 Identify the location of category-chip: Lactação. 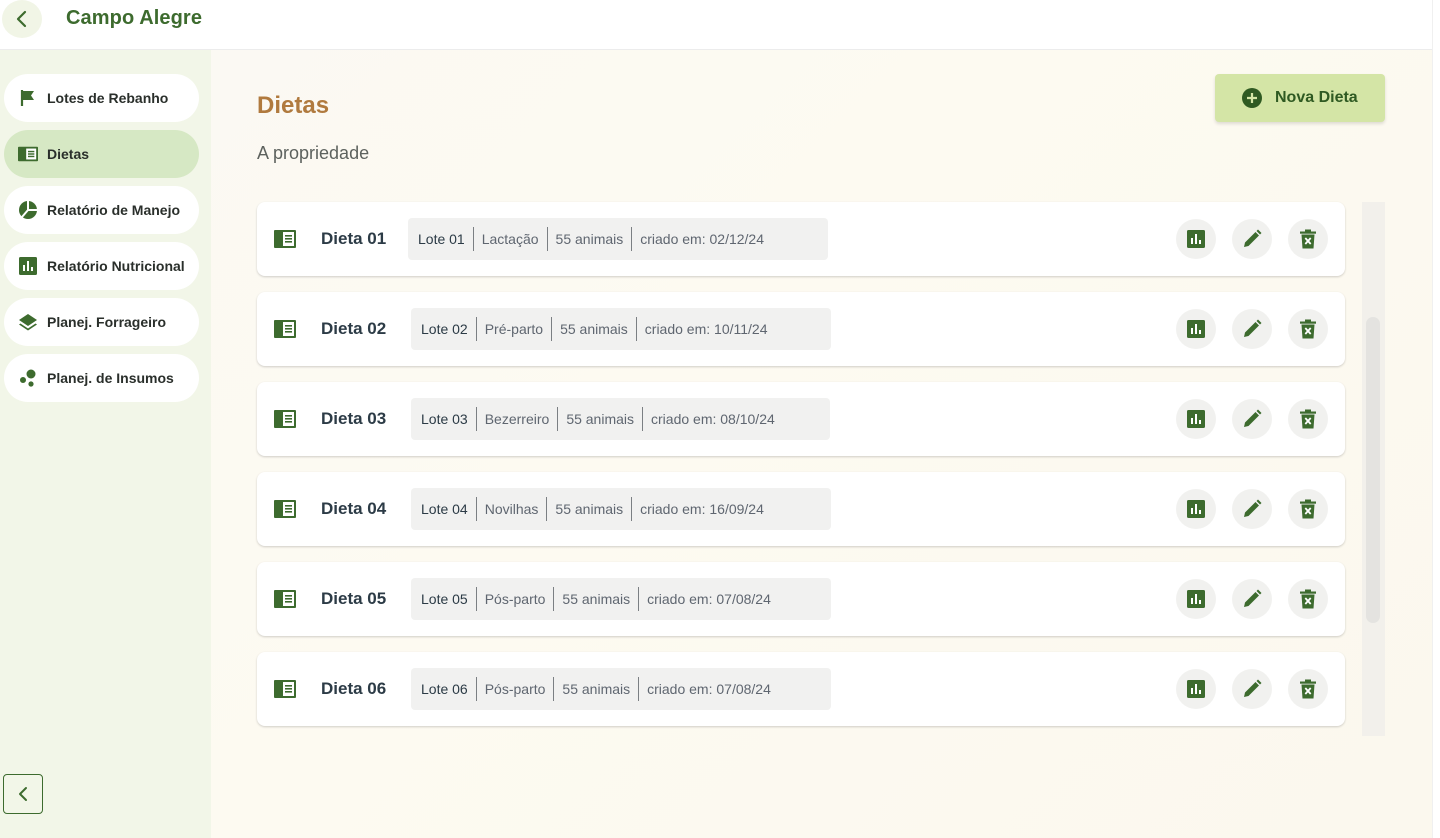
(509, 239).